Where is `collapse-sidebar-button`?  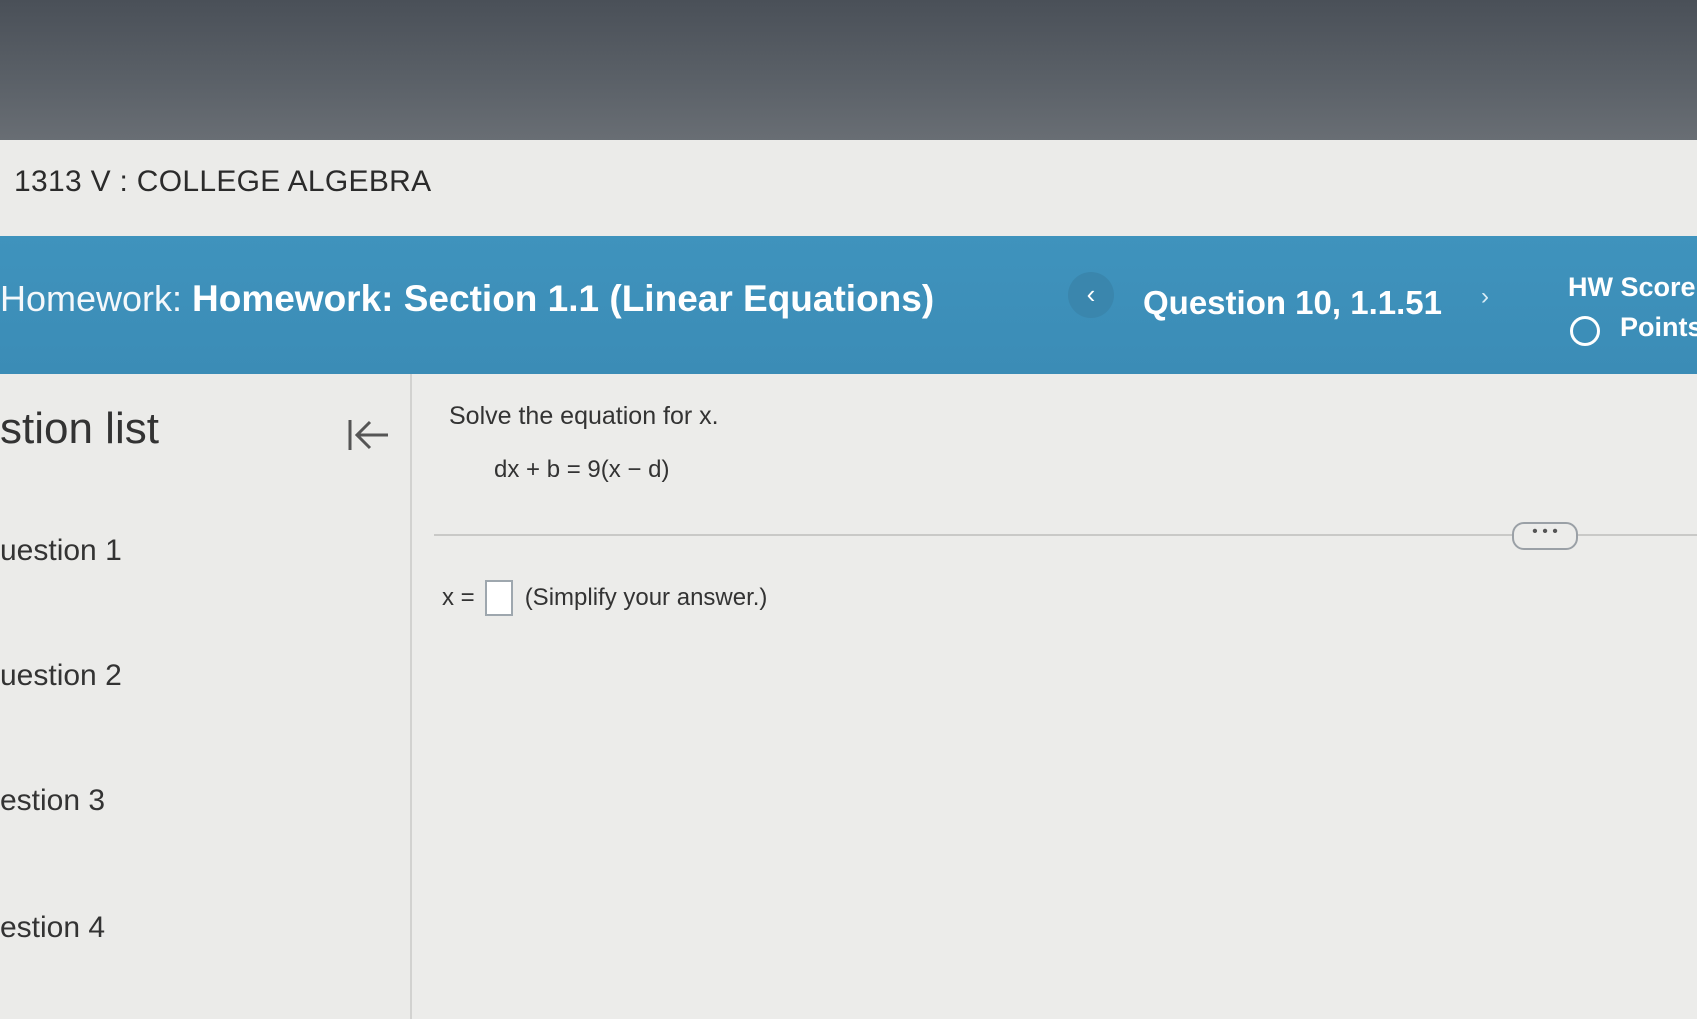 collapse-sidebar-button is located at coordinates (369, 435).